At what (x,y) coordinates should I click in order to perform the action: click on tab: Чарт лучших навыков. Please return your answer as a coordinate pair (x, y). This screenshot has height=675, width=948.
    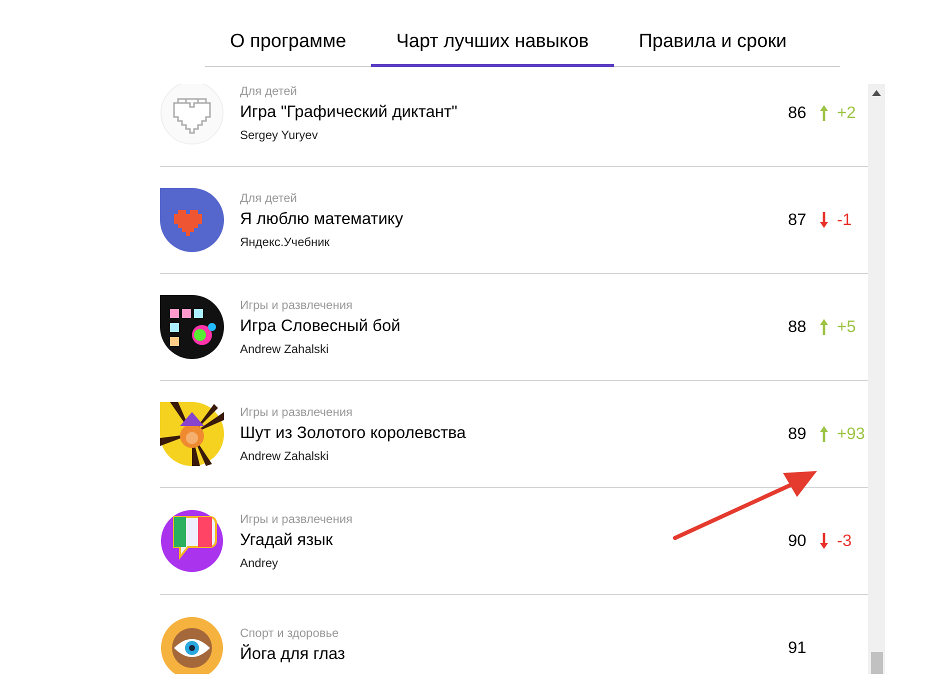
    Looking at the image, I should click on (492, 43).